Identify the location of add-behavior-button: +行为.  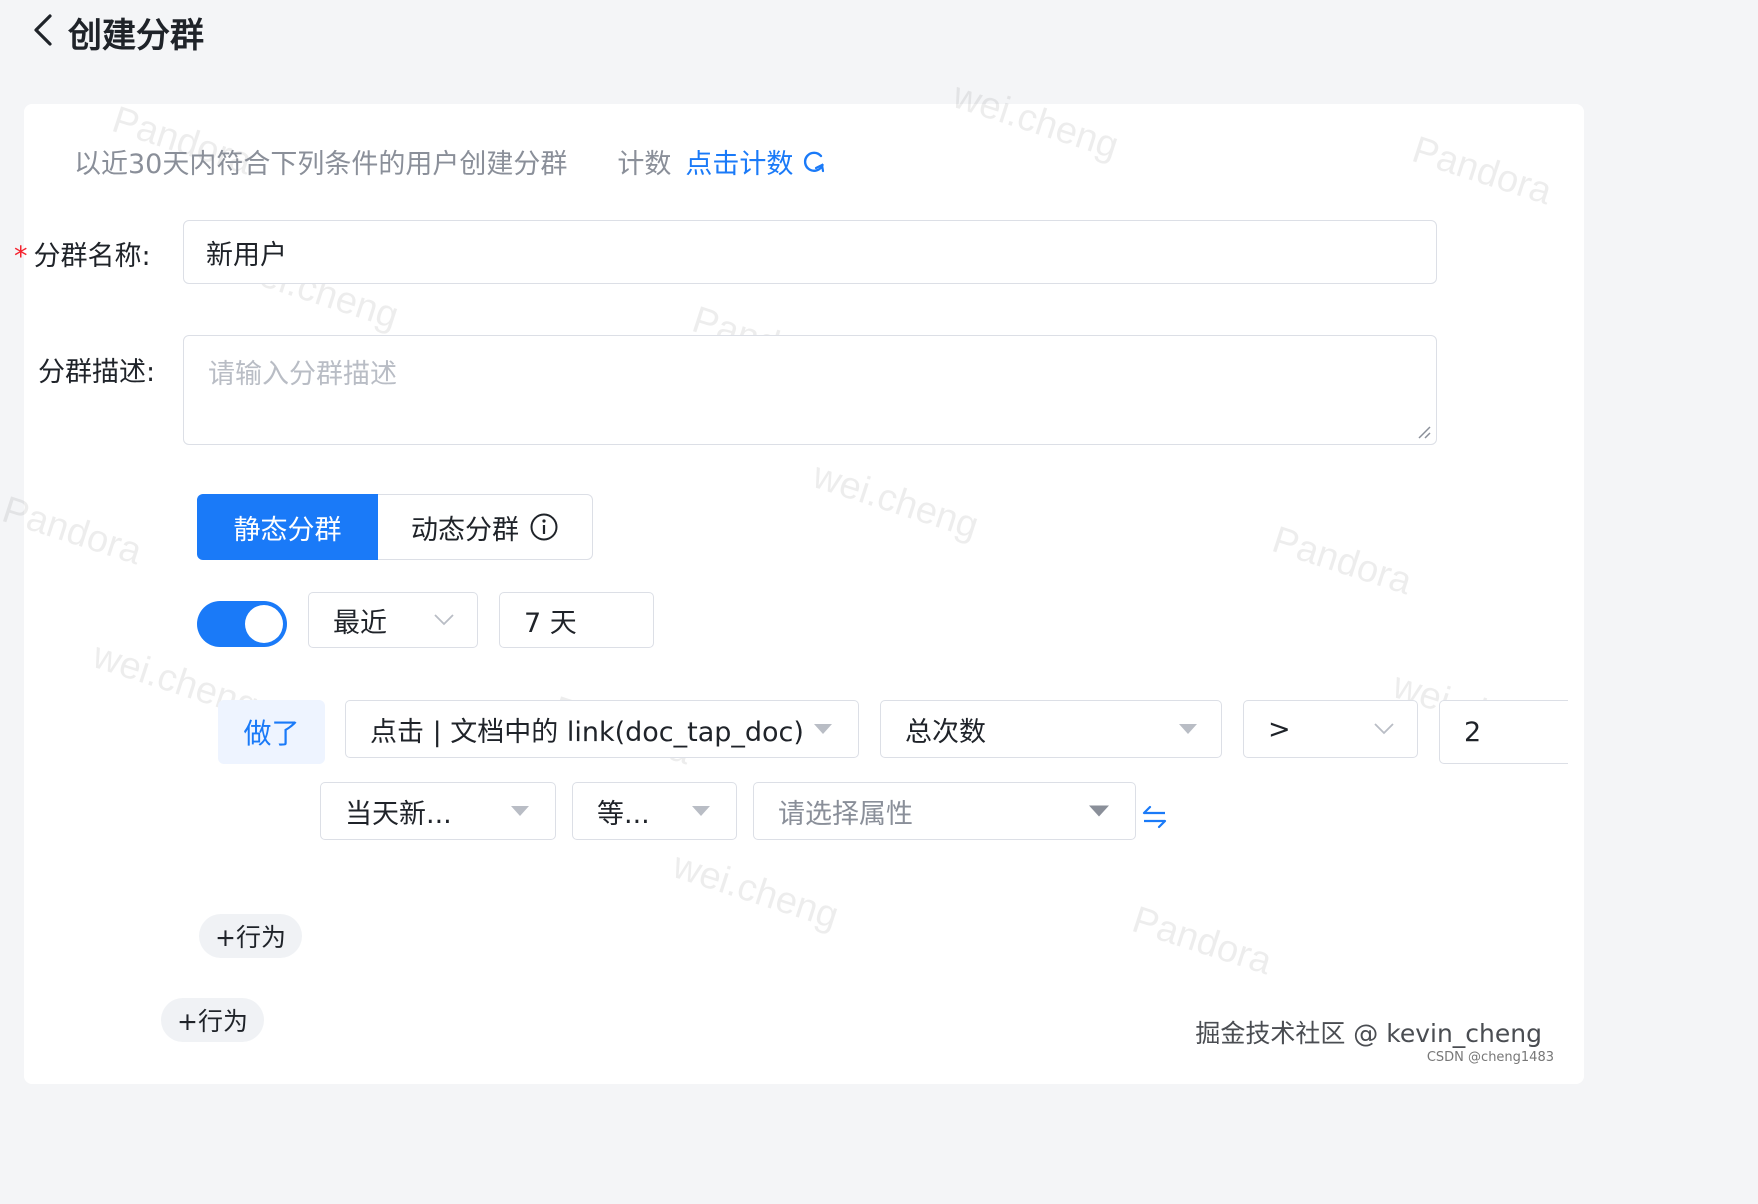
(250, 936).